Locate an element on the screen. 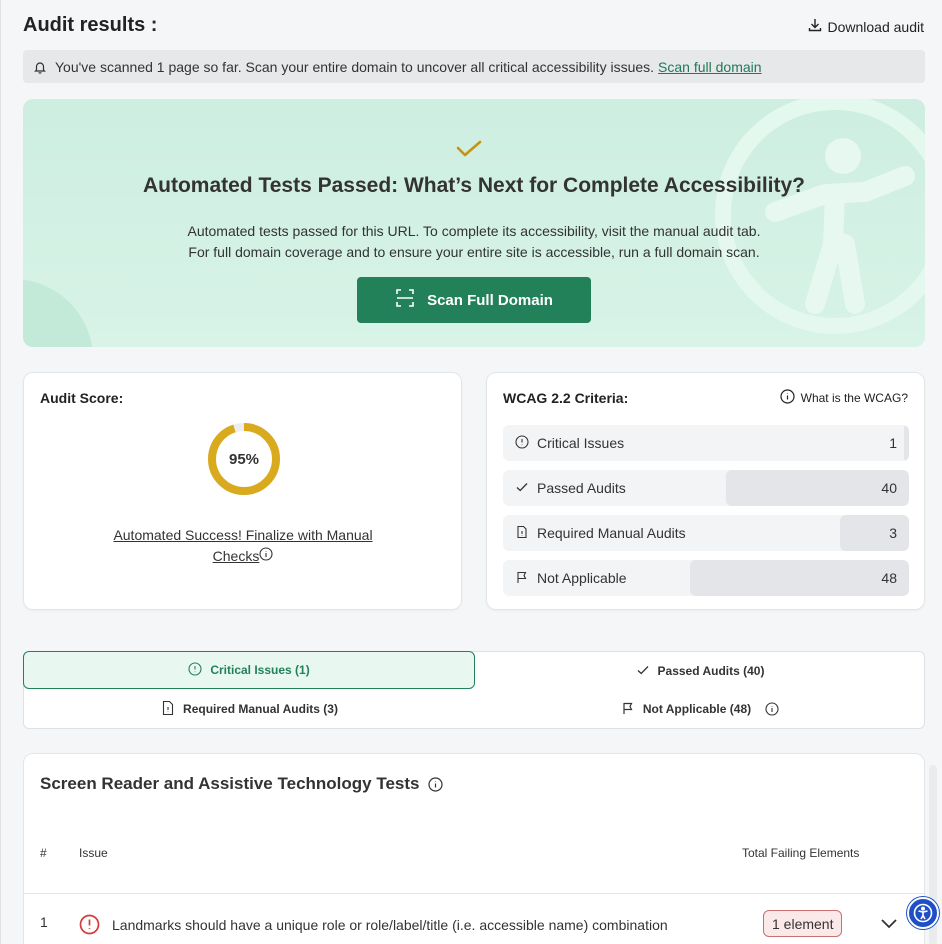 This screenshot has width=942, height=944. column-header-failing: Total Failing Elements is located at coordinates (801, 853).